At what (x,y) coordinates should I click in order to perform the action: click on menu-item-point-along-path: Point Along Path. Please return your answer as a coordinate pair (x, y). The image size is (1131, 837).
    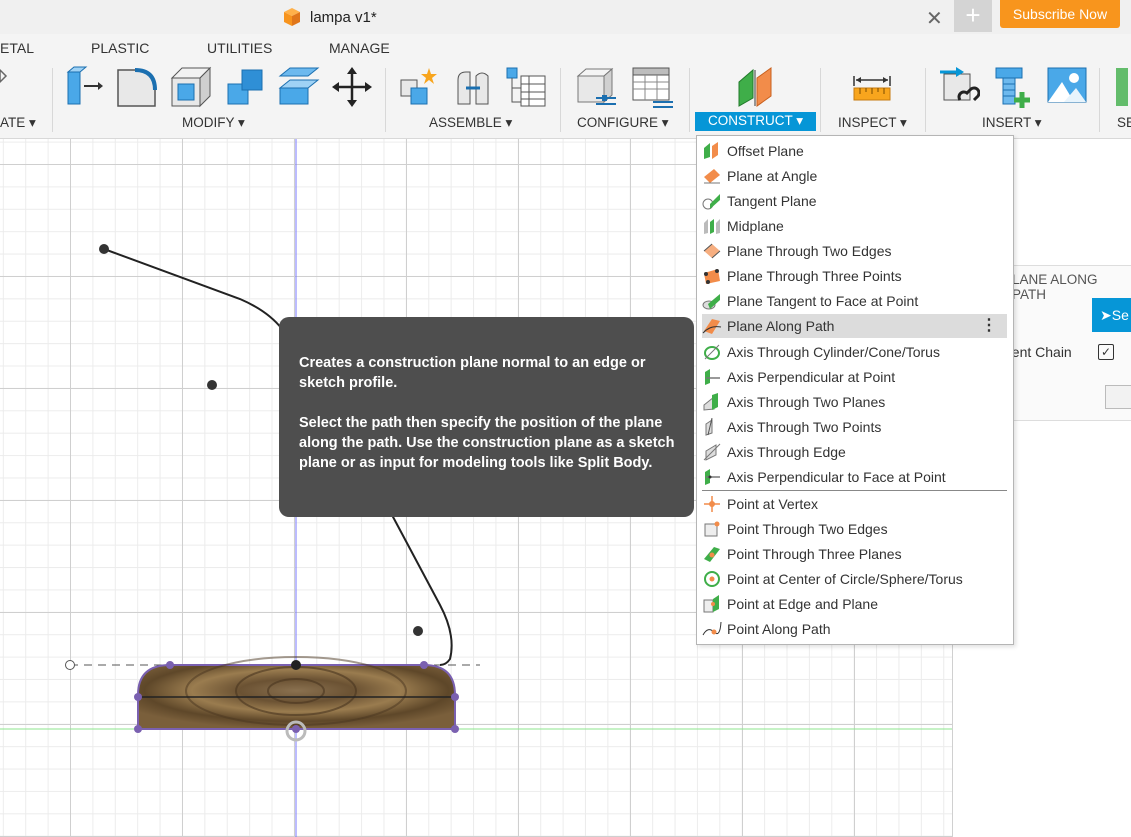
    Looking at the image, I should click on (854, 629).